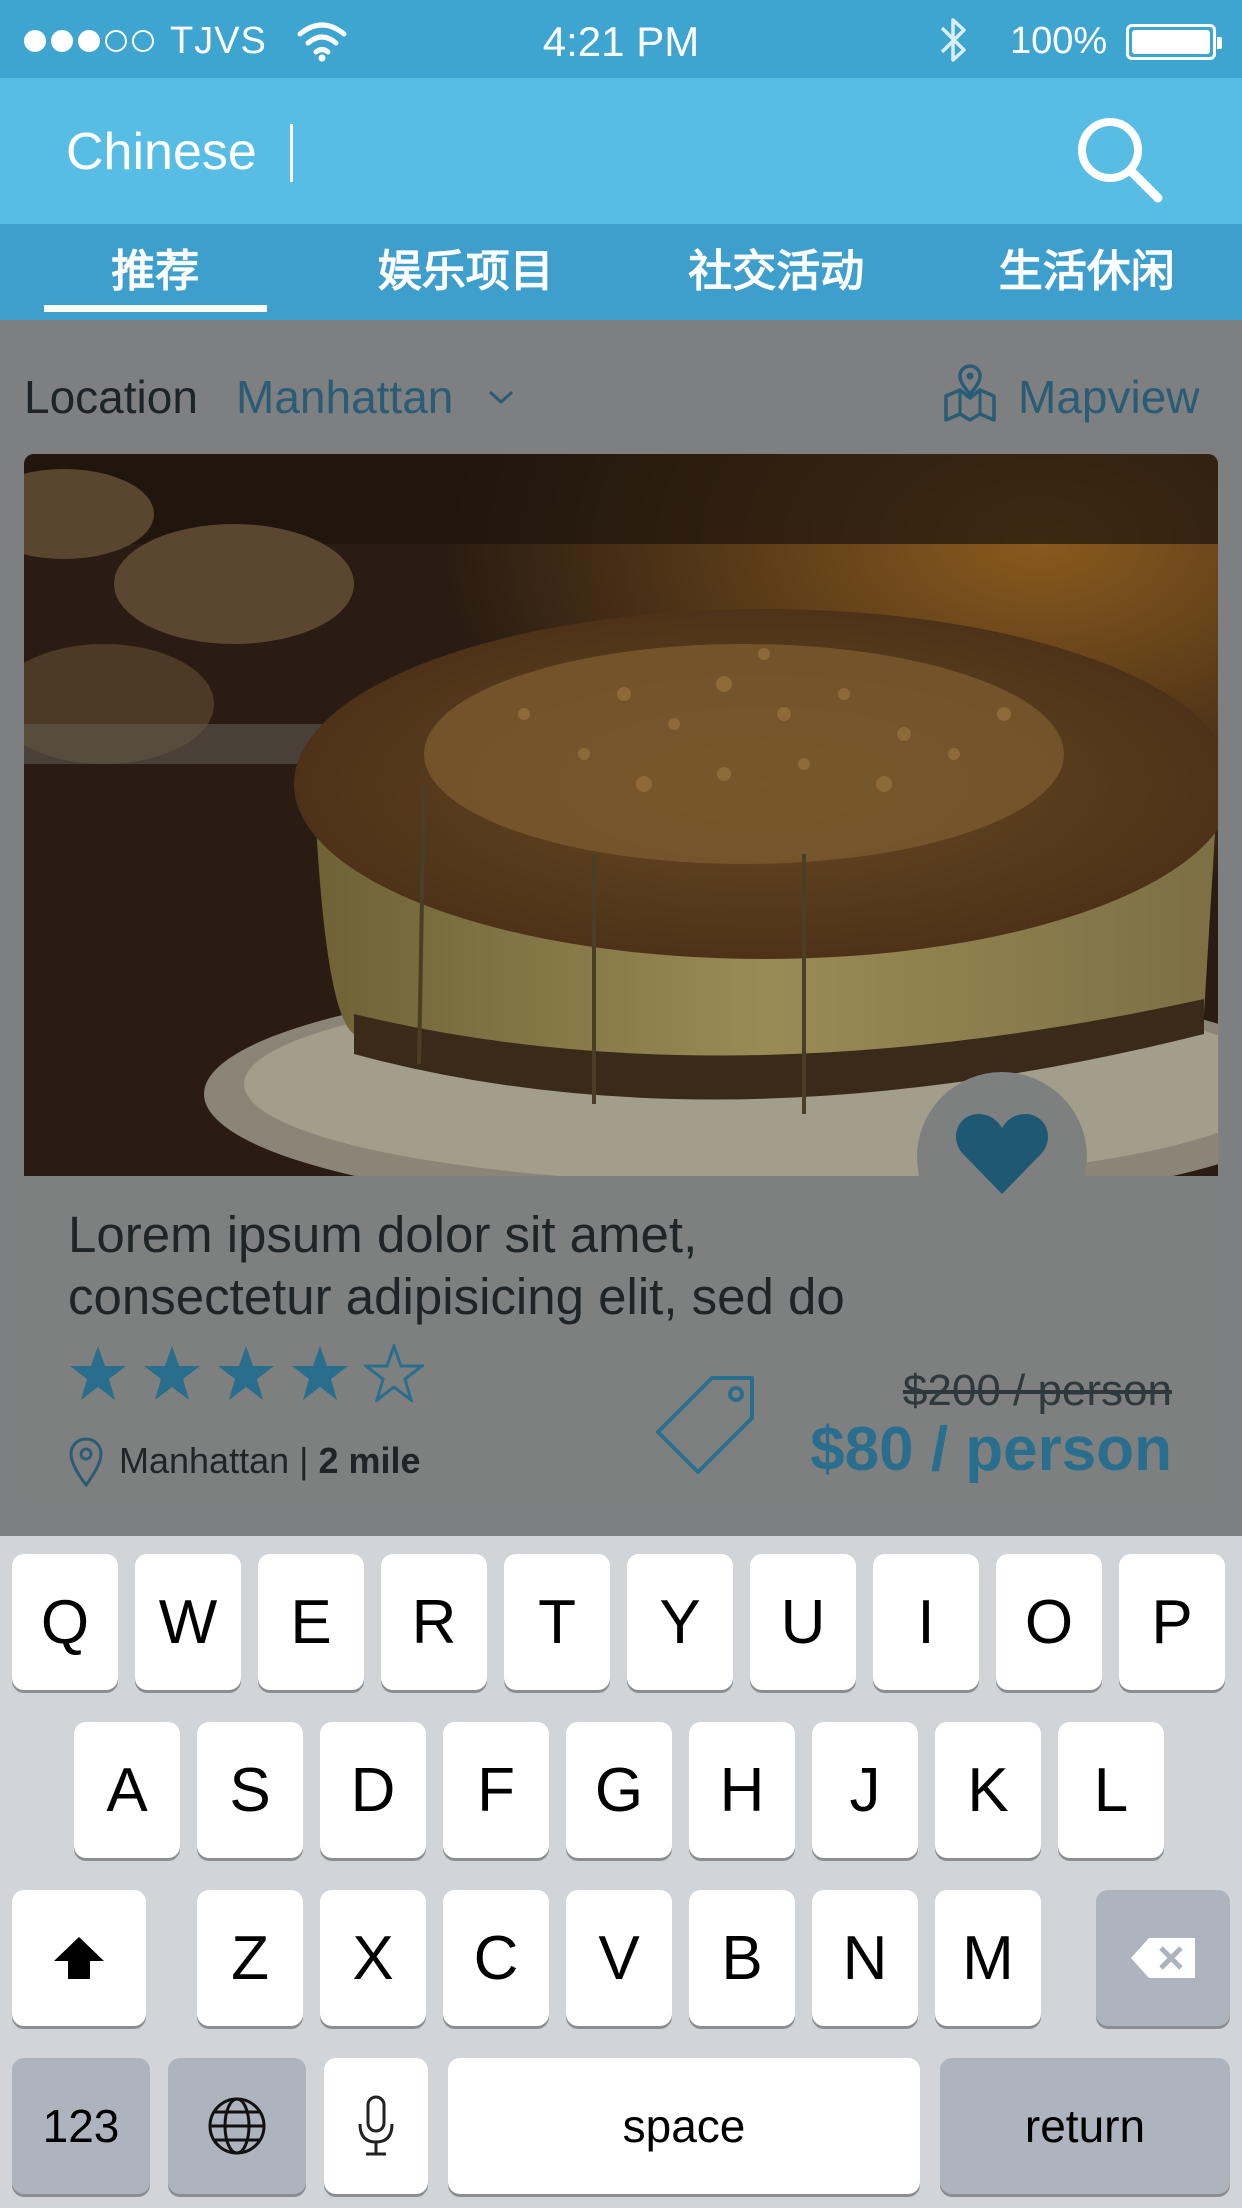 The height and width of the screenshot is (2208, 1242). Describe the element at coordinates (466, 272) in the screenshot. I see `tab-entertainment: 娱乐项目` at that location.